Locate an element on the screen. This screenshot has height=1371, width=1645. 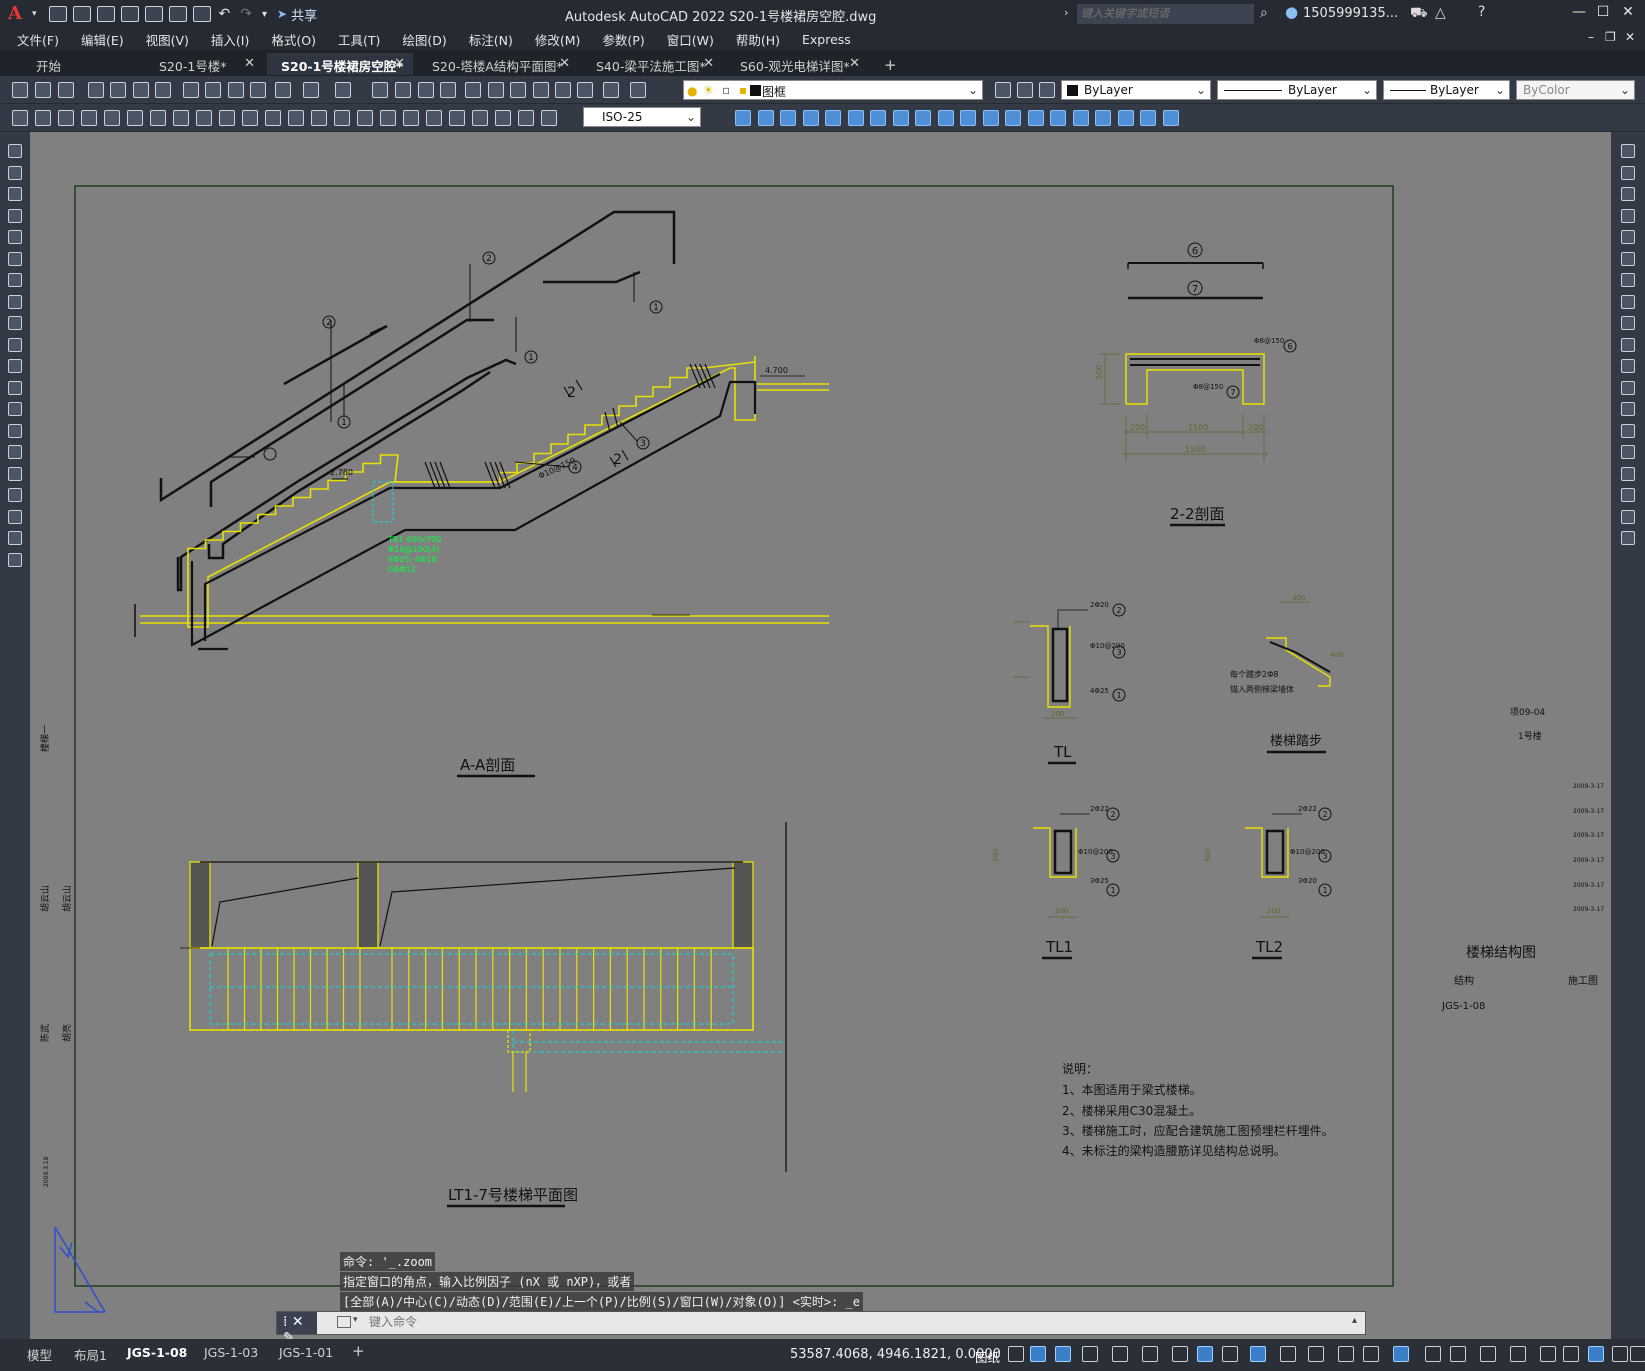
lineweight-dropdown: ByLayer ⌄ is located at coordinates (1446, 90).